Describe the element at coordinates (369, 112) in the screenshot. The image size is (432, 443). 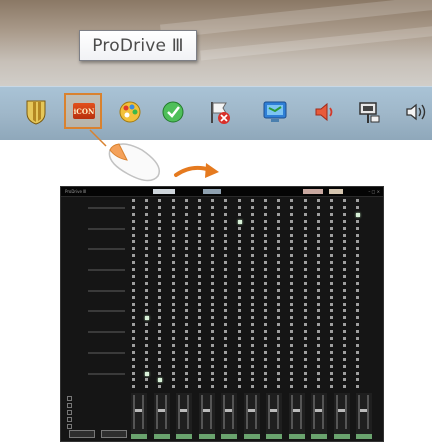
I see `network-icon` at that location.